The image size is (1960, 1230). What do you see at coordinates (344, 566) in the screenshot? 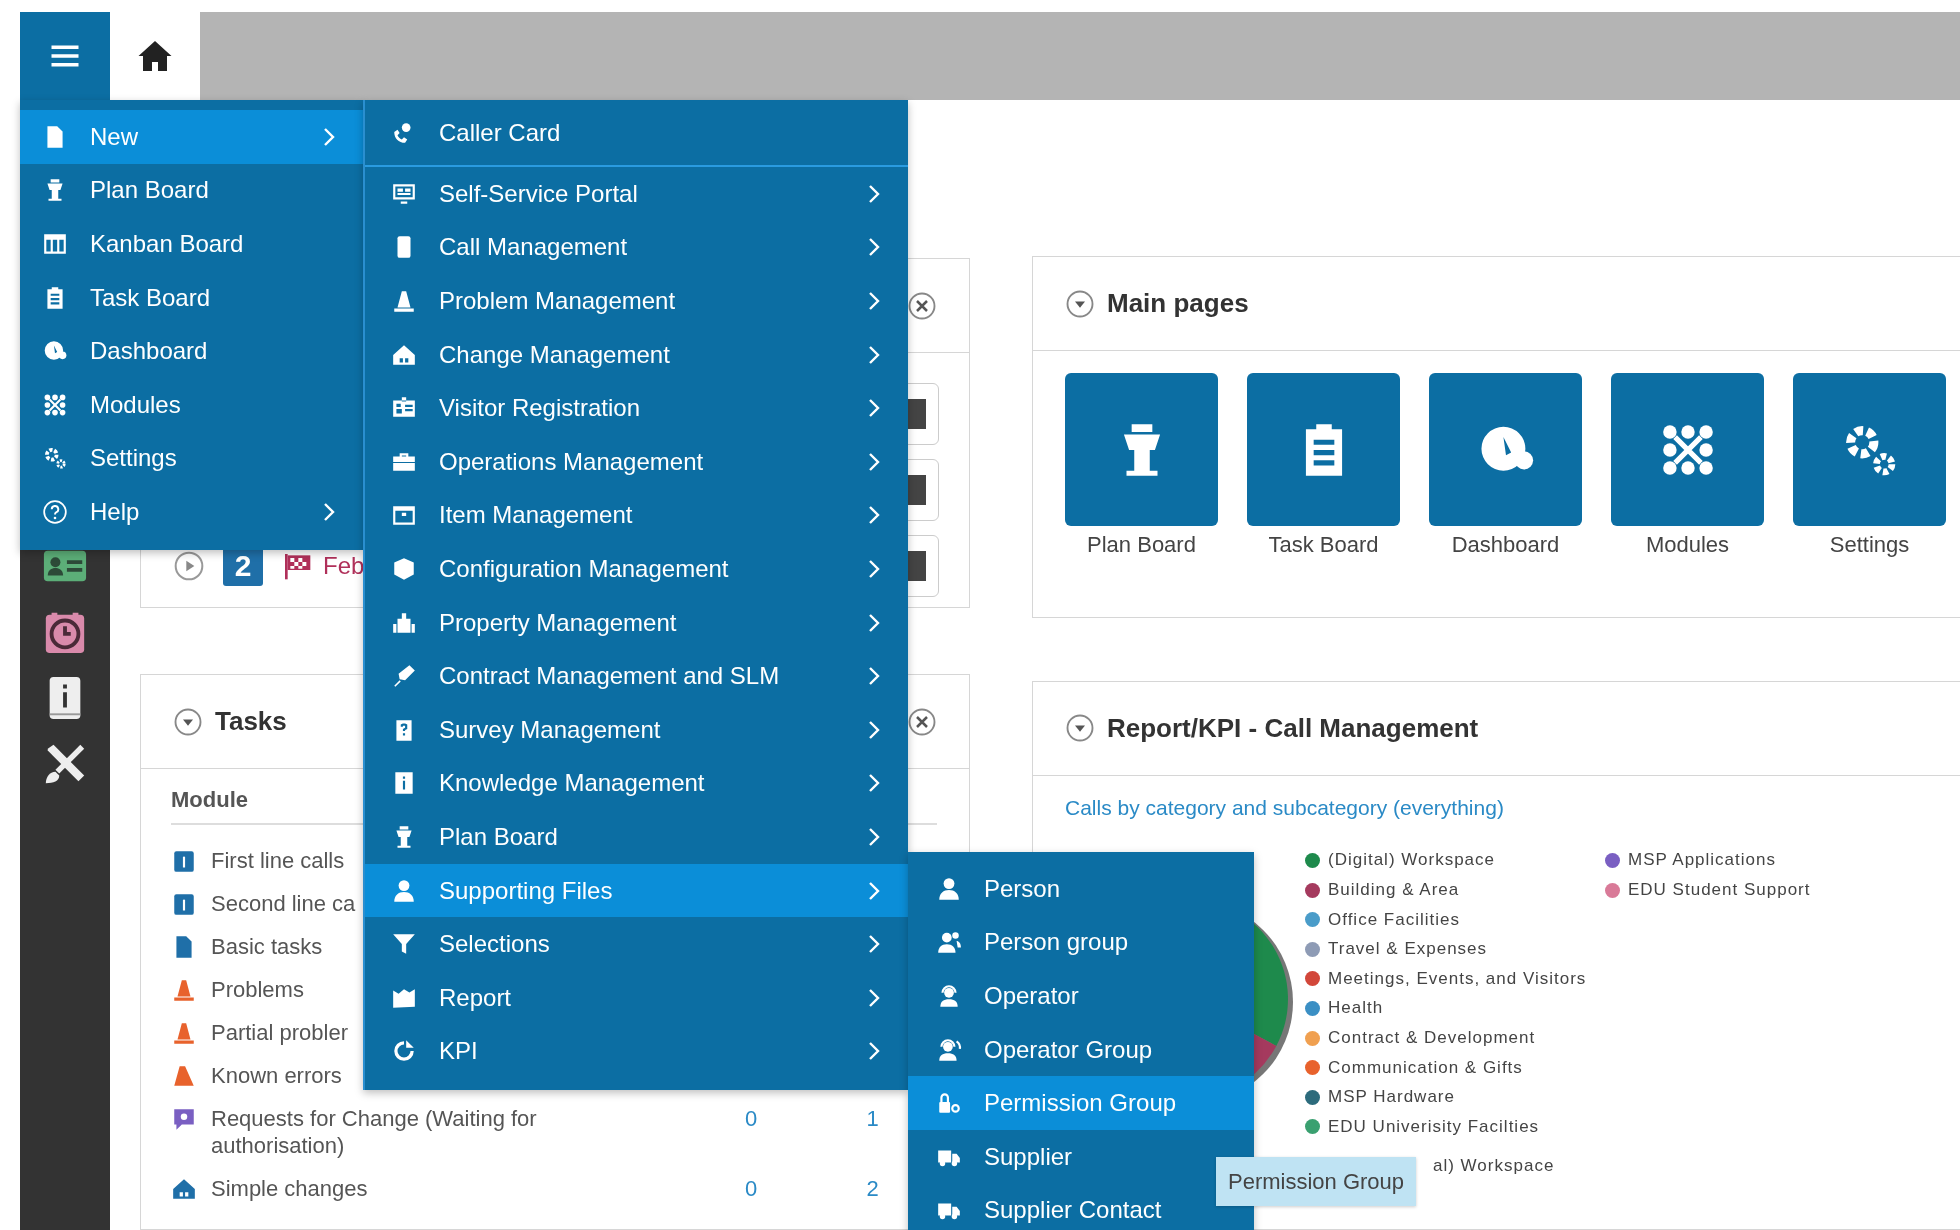
I see `date-text: Feb` at bounding box center [344, 566].